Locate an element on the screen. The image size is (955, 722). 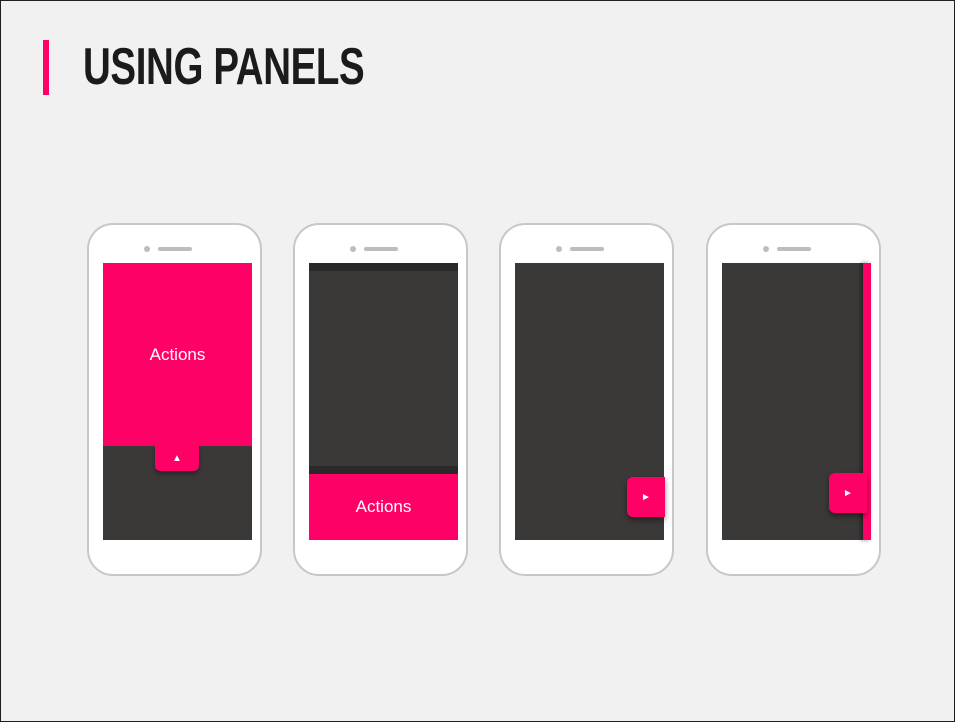
phone-mockup-4: ► is located at coordinates (793, 399).